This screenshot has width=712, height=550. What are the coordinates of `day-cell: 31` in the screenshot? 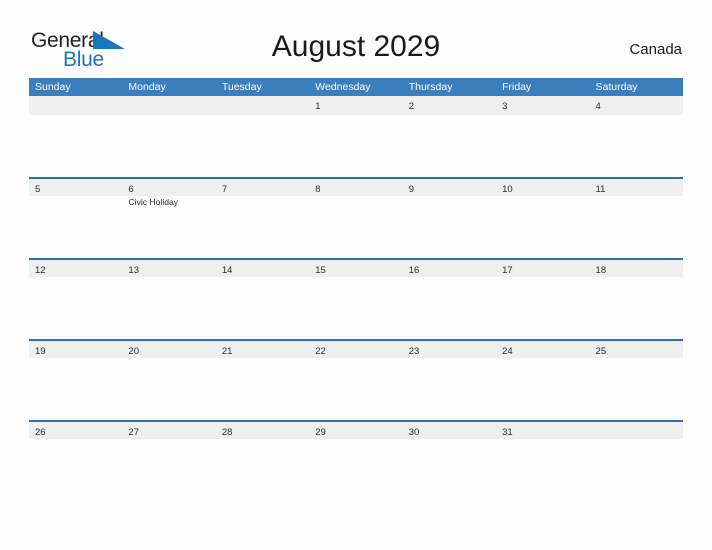 It's located at (542, 430).